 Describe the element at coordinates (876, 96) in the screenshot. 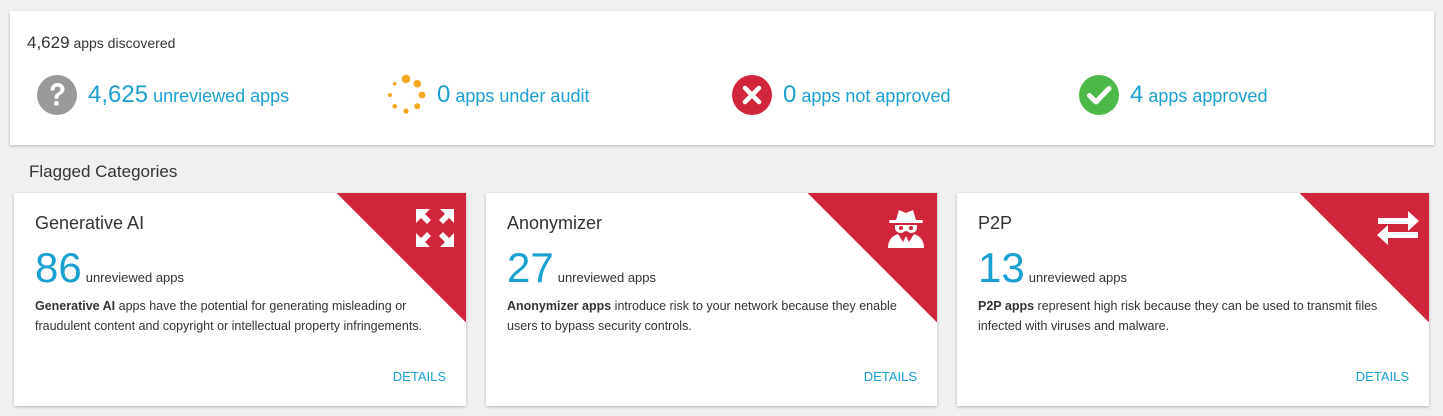

I see `stat-not-approved-text: apps not approved` at that location.